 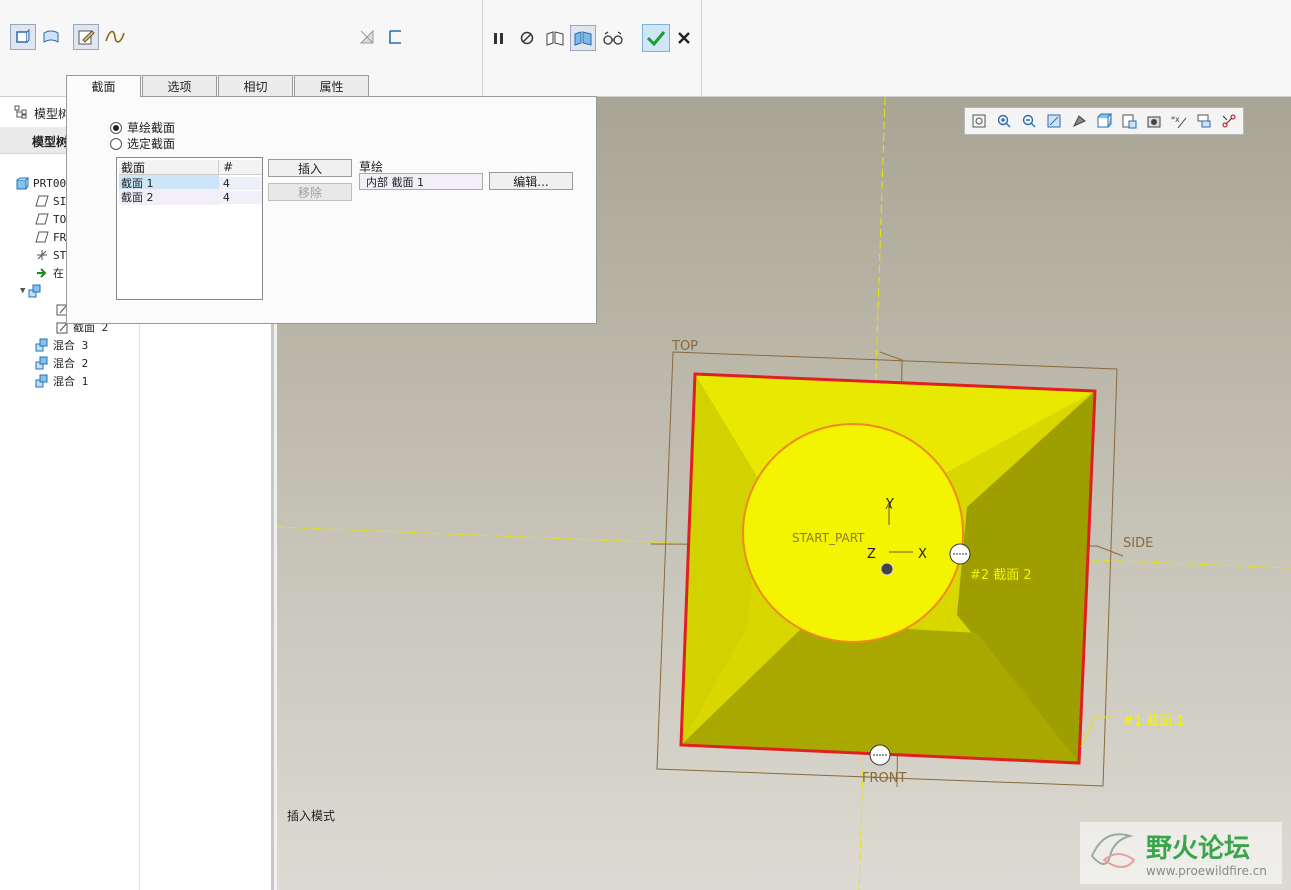 What do you see at coordinates (169, 197) in the screenshot?
I see `section-row-name: 截面 2` at bounding box center [169, 197].